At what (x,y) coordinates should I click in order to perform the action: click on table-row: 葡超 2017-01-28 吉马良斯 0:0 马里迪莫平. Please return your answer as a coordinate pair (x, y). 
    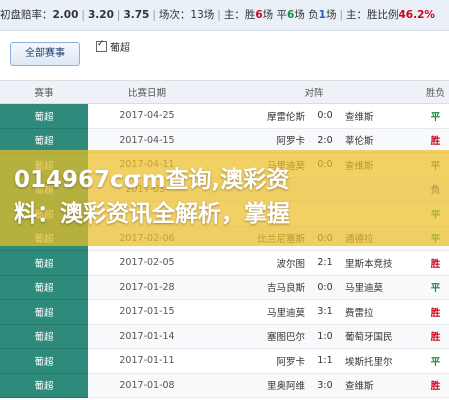
    Looking at the image, I should click on (224, 287).